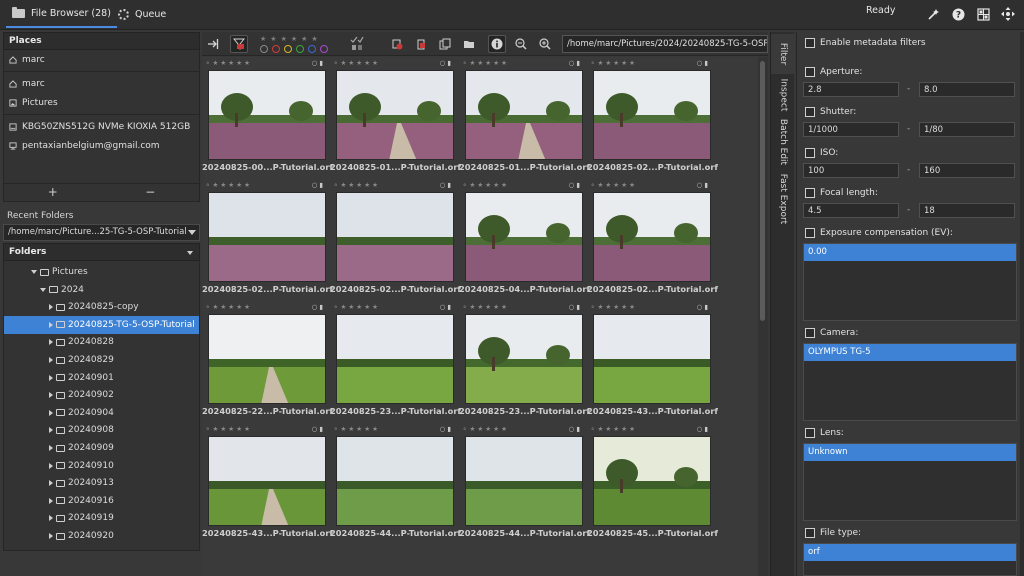 The width and height of the screenshot is (1024, 576). I want to click on rating-filter-stars: ★ ★ ★ ★ ★ ★, so click(289, 39).